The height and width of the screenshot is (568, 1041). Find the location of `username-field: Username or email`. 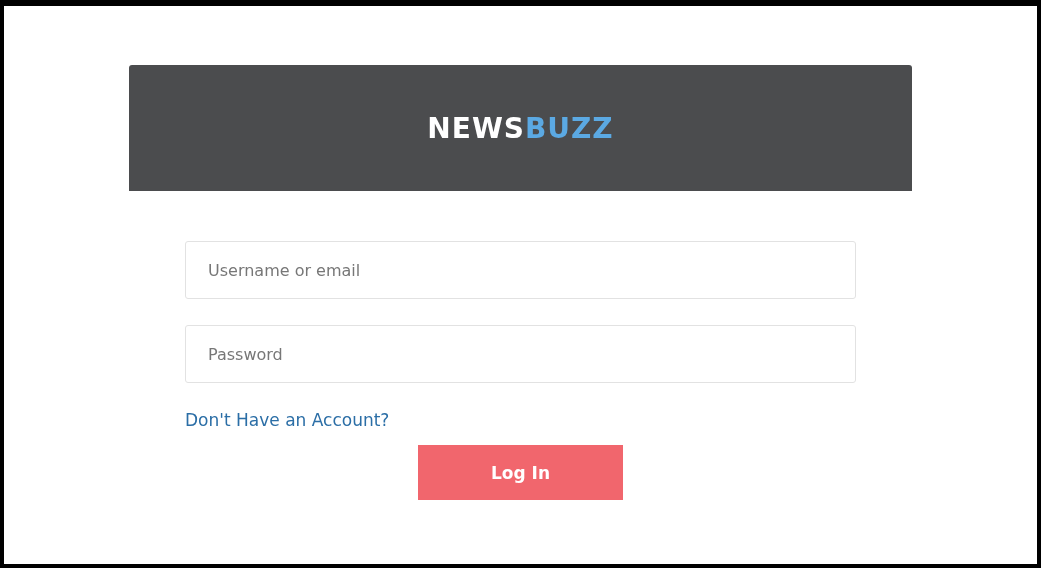

username-field: Username or email is located at coordinates (520, 270).